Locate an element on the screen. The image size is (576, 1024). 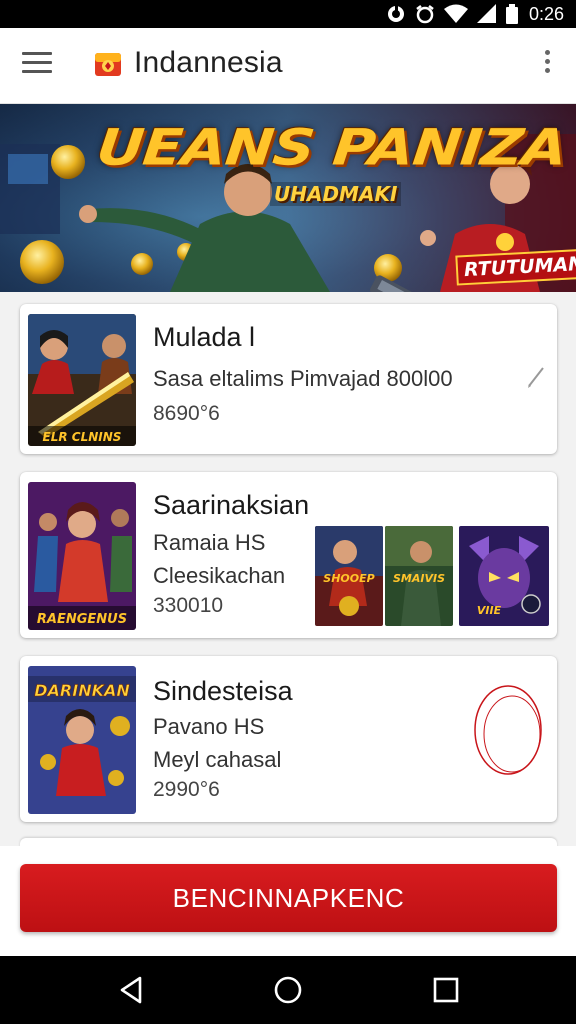
game-thumbnail: RAENGENUS is located at coordinates (82, 556).